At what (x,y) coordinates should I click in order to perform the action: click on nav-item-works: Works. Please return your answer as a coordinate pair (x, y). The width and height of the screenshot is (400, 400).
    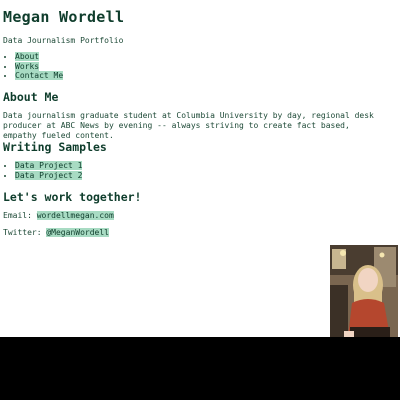
    Looking at the image, I should click on (39, 66).